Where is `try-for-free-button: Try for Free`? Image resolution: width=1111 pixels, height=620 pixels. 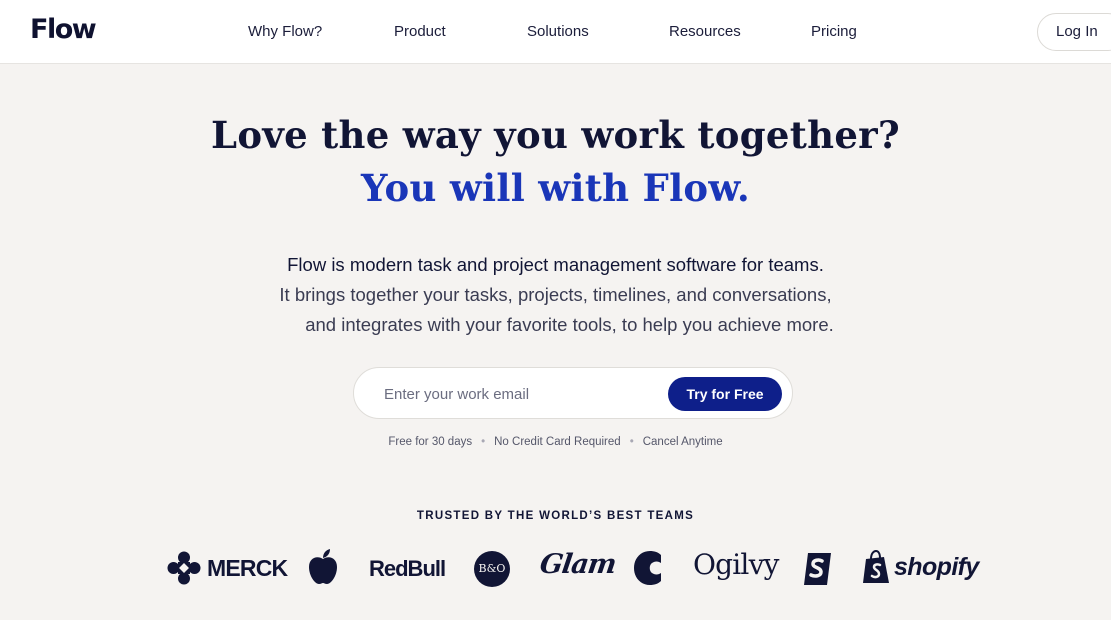
try-for-free-button: Try for Free is located at coordinates (725, 394).